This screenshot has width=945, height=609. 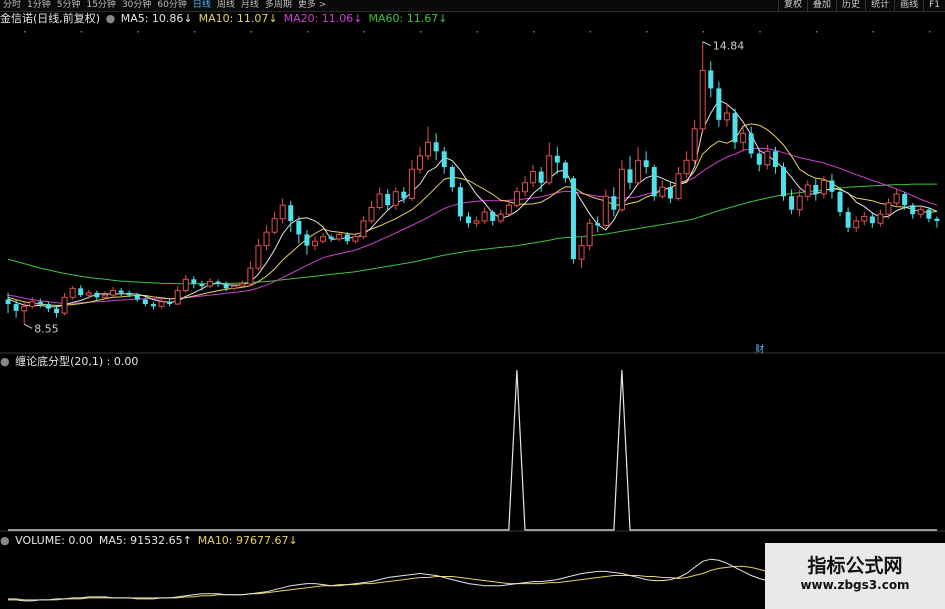 What do you see at coordinates (50, 18) in the screenshot?
I see `stock-title: 金信诺(日线,前复权)` at bounding box center [50, 18].